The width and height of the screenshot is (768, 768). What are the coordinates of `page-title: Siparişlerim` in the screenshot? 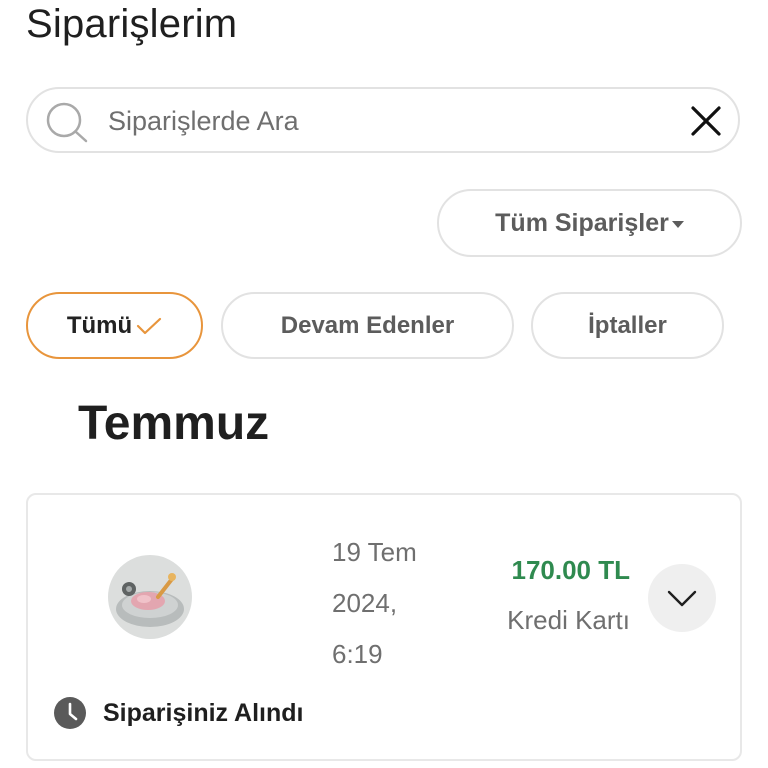 It's located at (132, 24).